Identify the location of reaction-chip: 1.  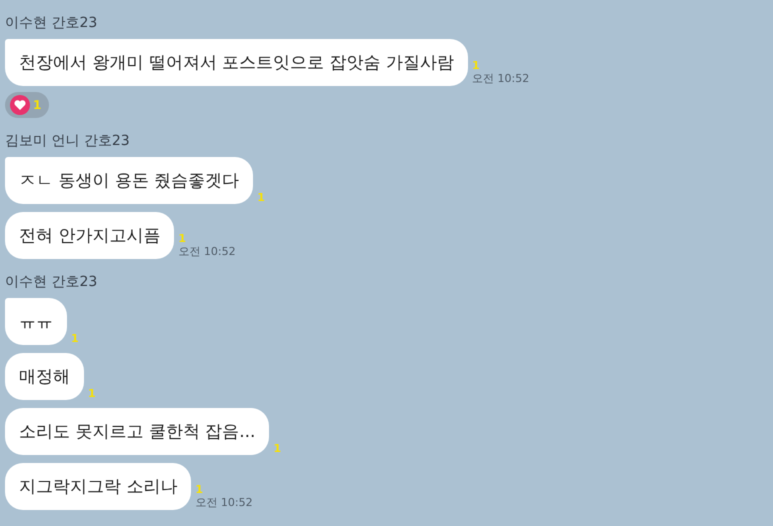
(27, 105).